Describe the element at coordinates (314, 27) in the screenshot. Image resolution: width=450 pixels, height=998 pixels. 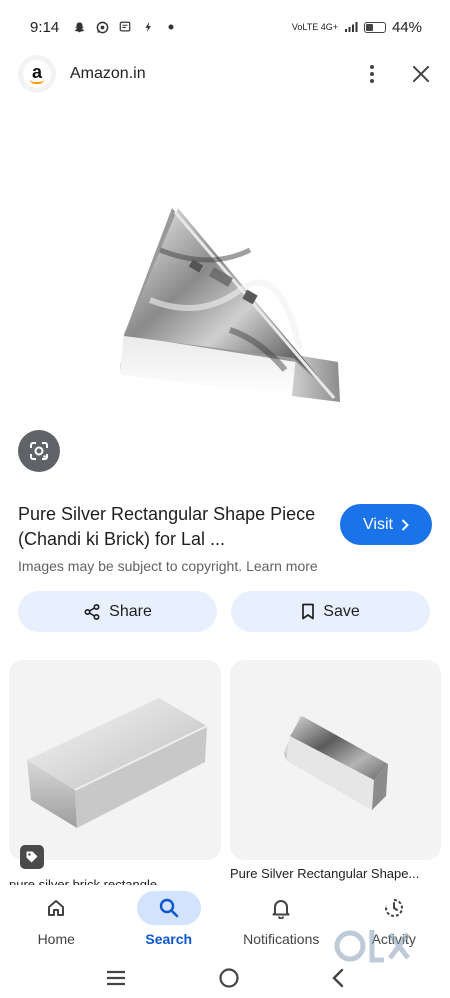
I see `network-type: VoLTE 4G+` at that location.